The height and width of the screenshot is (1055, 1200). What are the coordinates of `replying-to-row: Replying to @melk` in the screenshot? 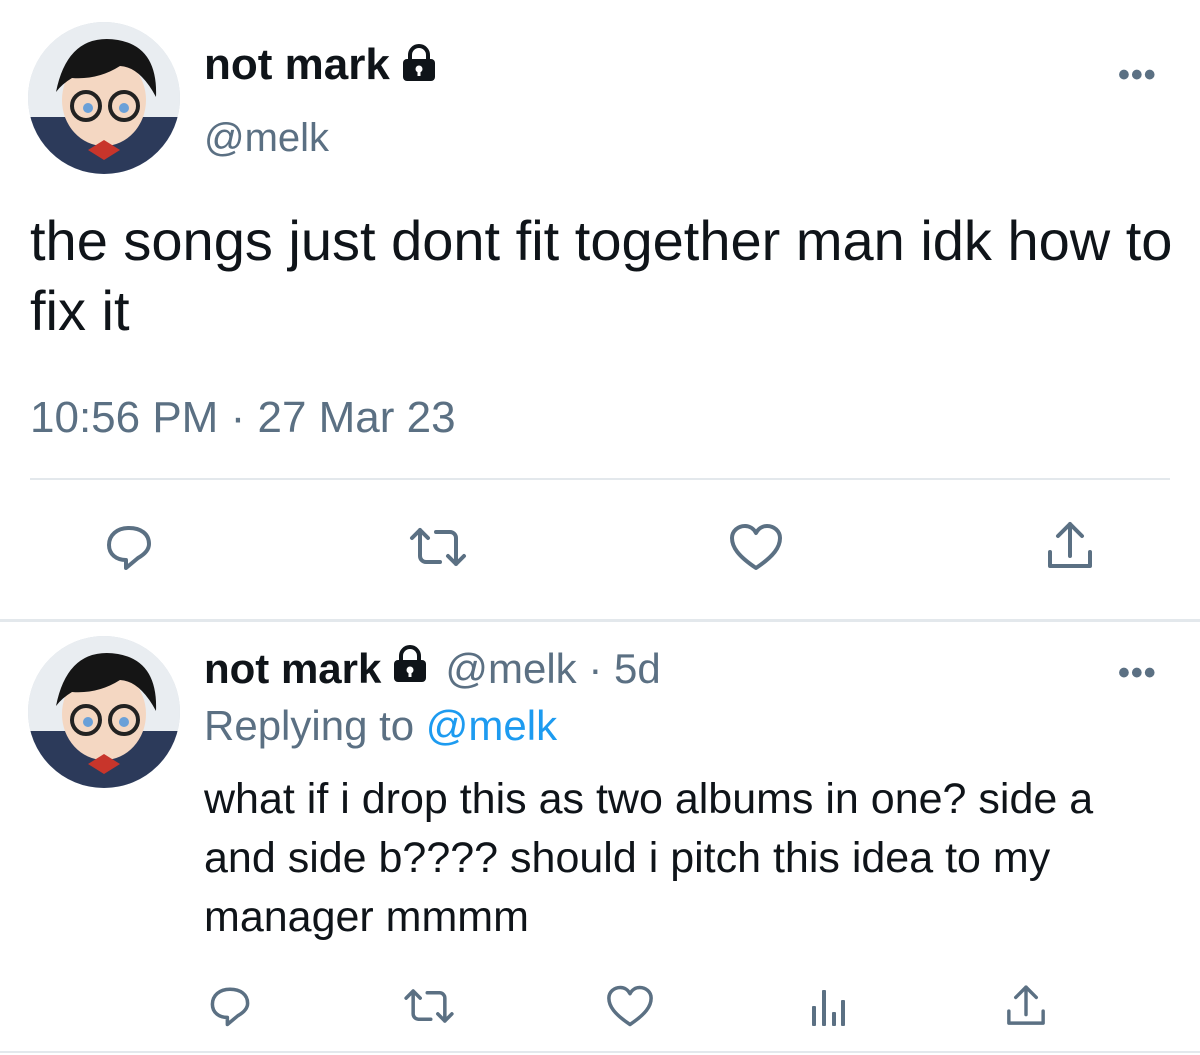 It's located at (380, 726).